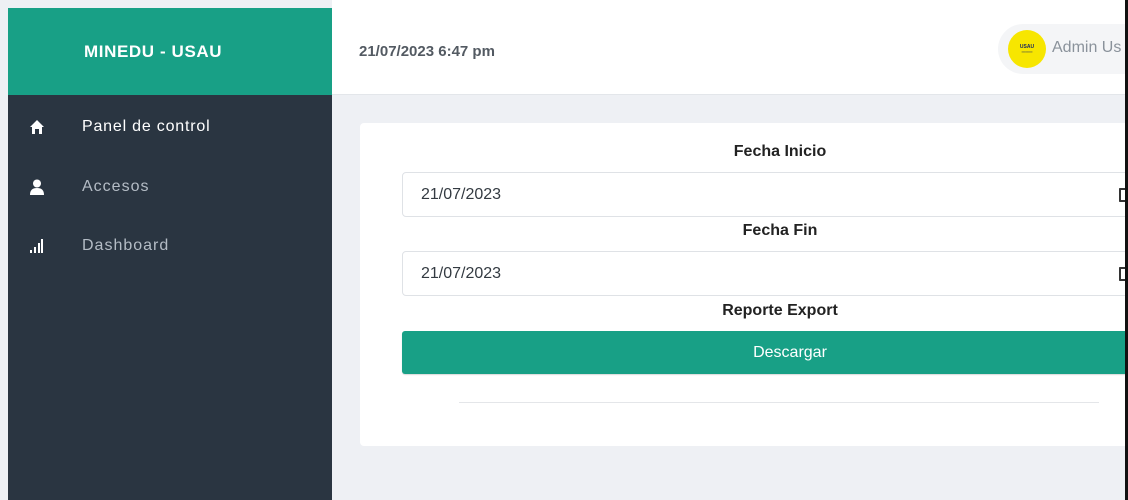 The height and width of the screenshot is (500, 1128). I want to click on sidebar-item-accesos: Accesos, so click(170, 187).